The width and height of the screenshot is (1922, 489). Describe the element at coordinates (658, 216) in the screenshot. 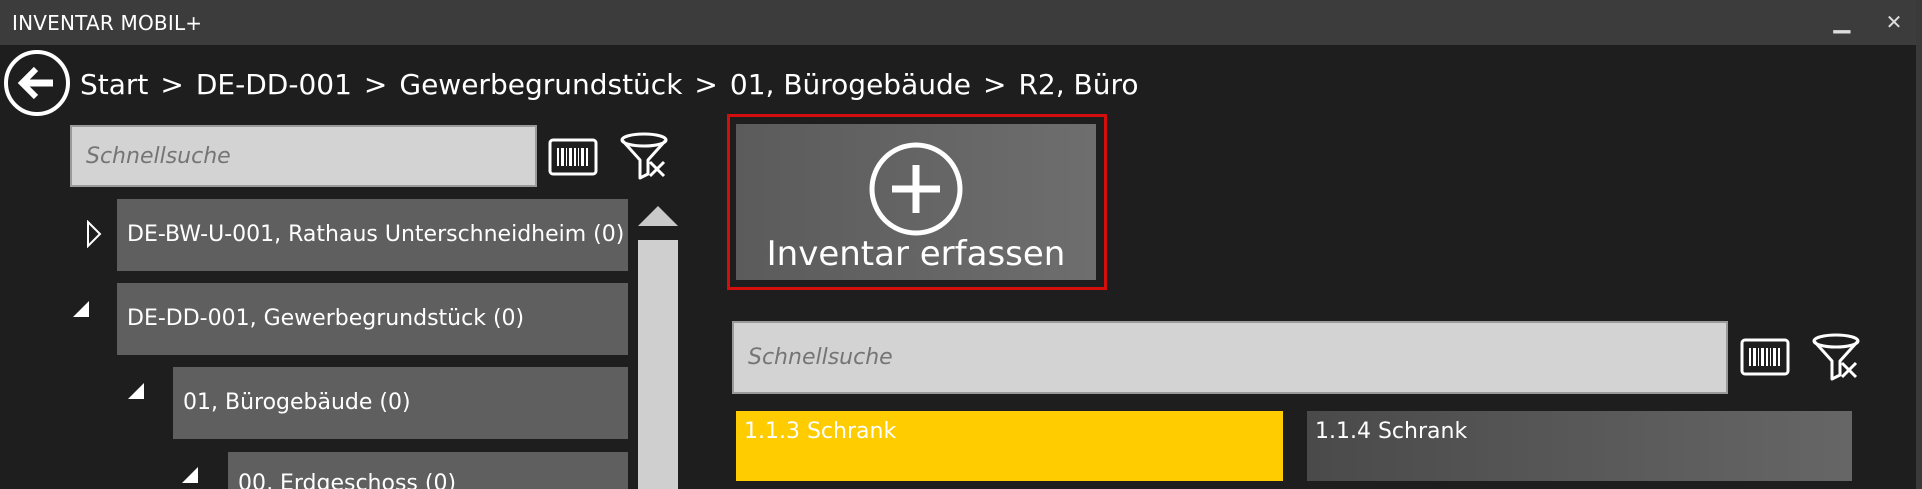

I see `scroll-up-arrow` at that location.